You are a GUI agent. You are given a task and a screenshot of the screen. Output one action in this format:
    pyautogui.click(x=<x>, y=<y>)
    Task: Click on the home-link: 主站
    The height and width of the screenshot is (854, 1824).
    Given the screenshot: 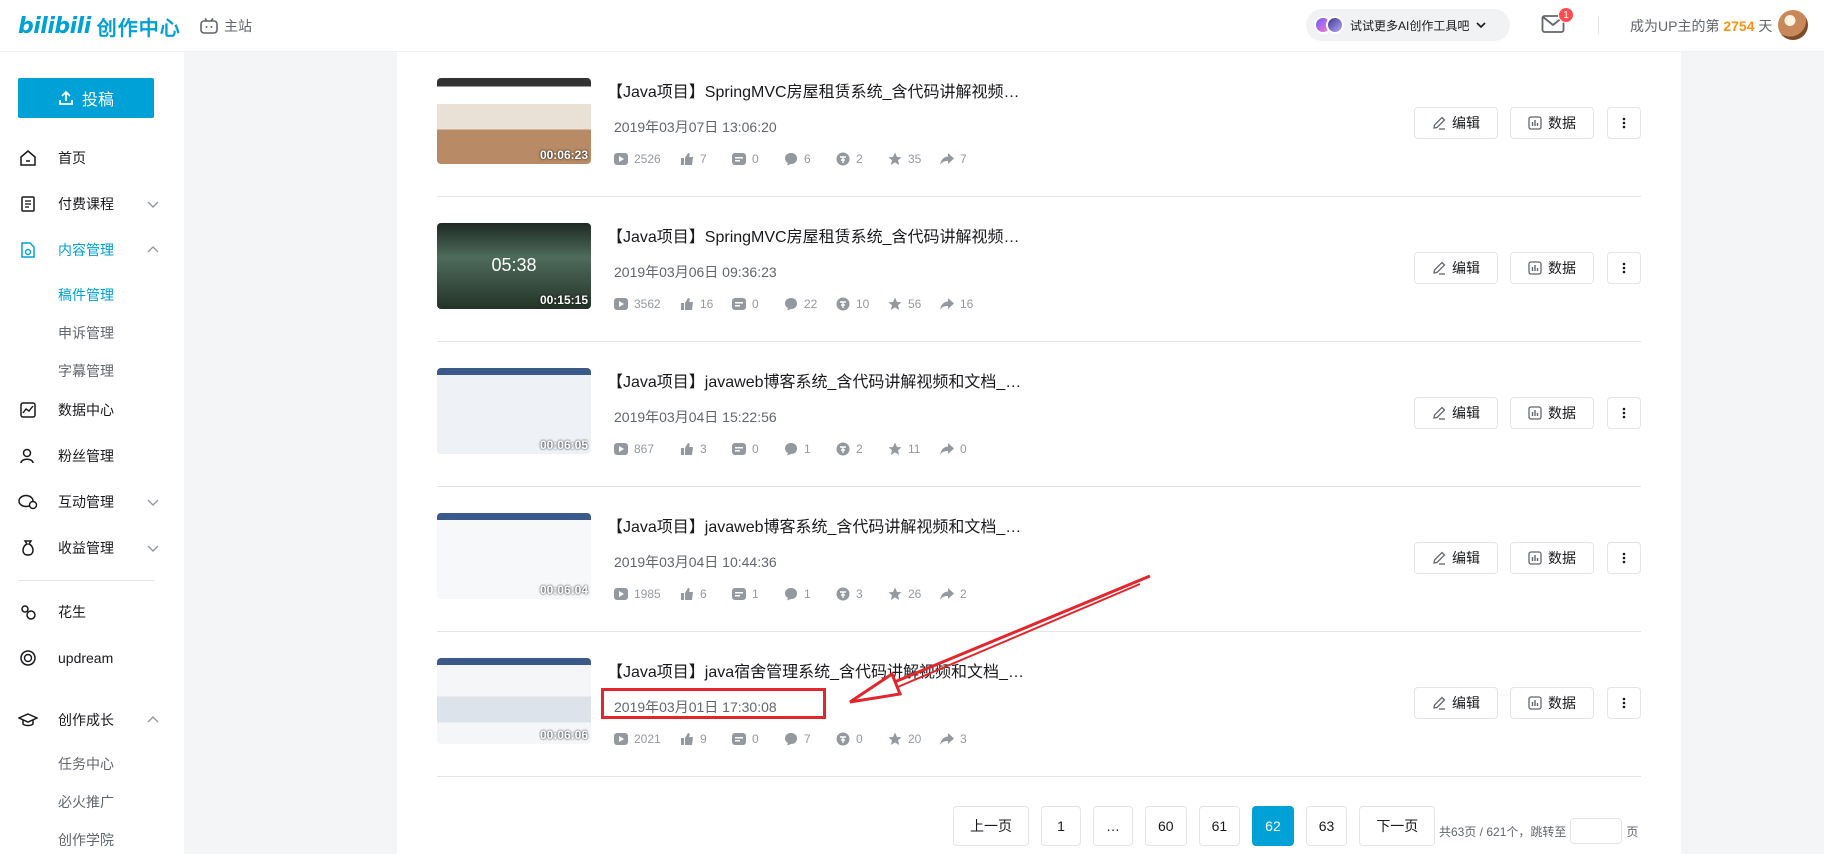 What is the action you would take?
    pyautogui.click(x=226, y=26)
    